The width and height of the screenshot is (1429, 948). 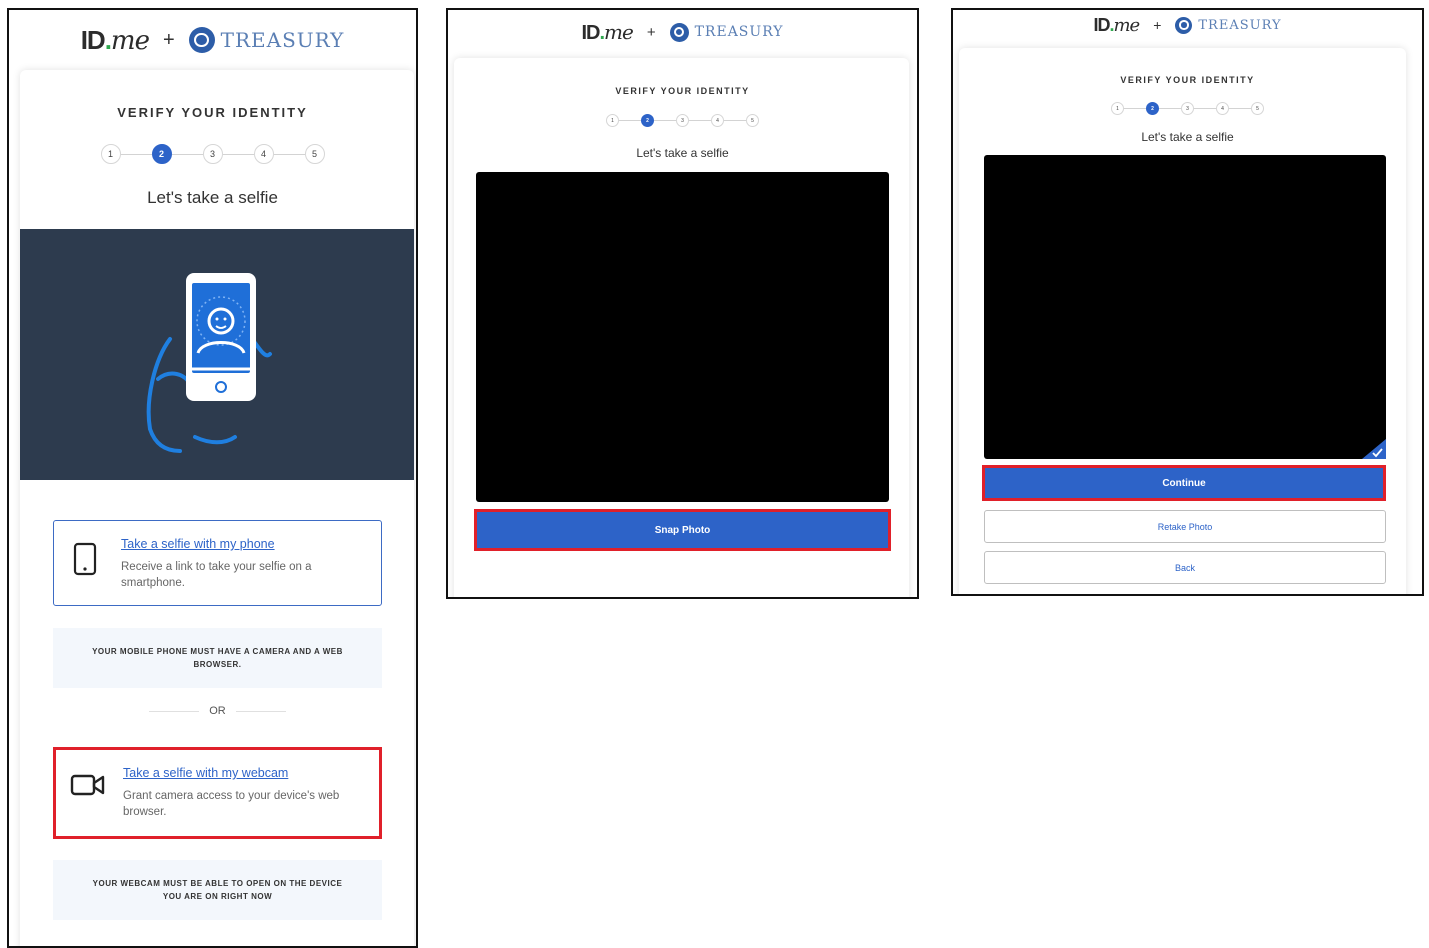 What do you see at coordinates (85, 559) in the screenshot?
I see `smartphone-icon` at bounding box center [85, 559].